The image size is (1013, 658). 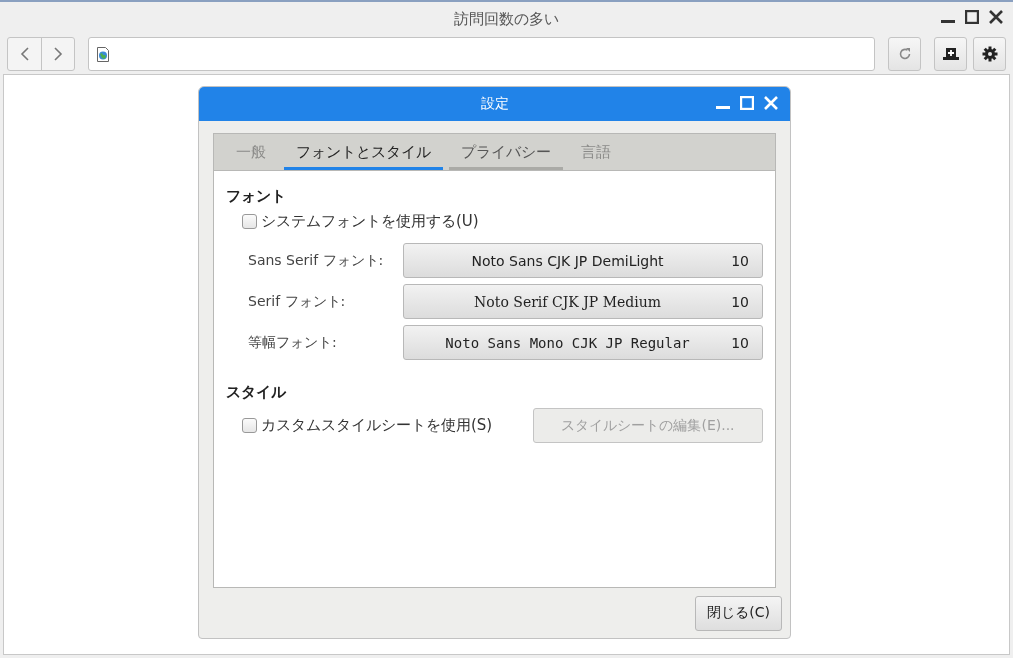 What do you see at coordinates (506, 152) in the screenshot?
I see `tab: プライバシー` at bounding box center [506, 152].